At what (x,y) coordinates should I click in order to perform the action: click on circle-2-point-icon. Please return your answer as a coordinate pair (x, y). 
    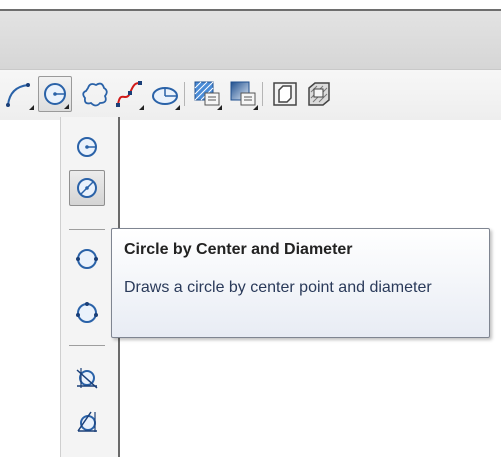
    Looking at the image, I should click on (87, 259).